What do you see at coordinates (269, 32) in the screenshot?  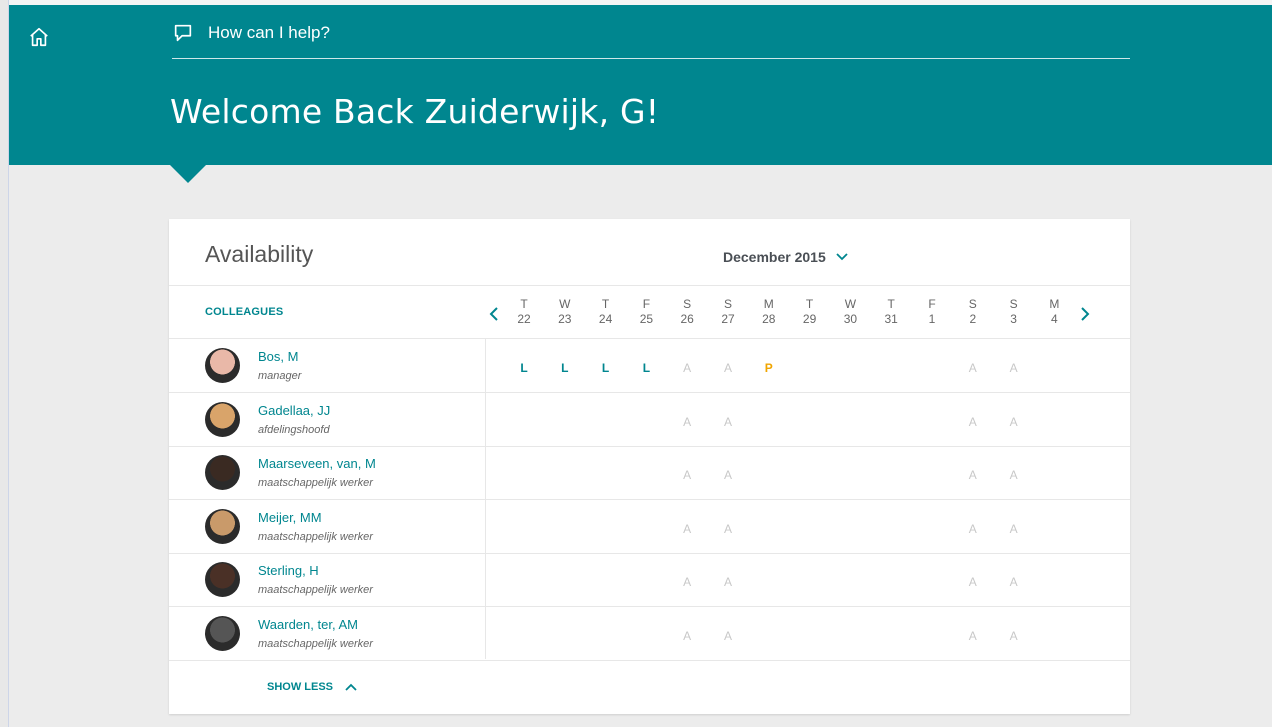 I see `help-placeholder: How can I help?` at bounding box center [269, 32].